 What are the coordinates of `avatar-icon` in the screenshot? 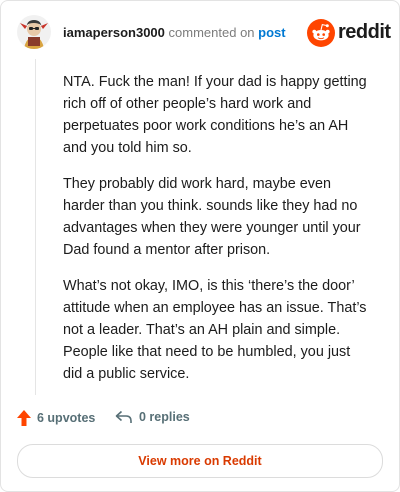 It's located at (34, 32).